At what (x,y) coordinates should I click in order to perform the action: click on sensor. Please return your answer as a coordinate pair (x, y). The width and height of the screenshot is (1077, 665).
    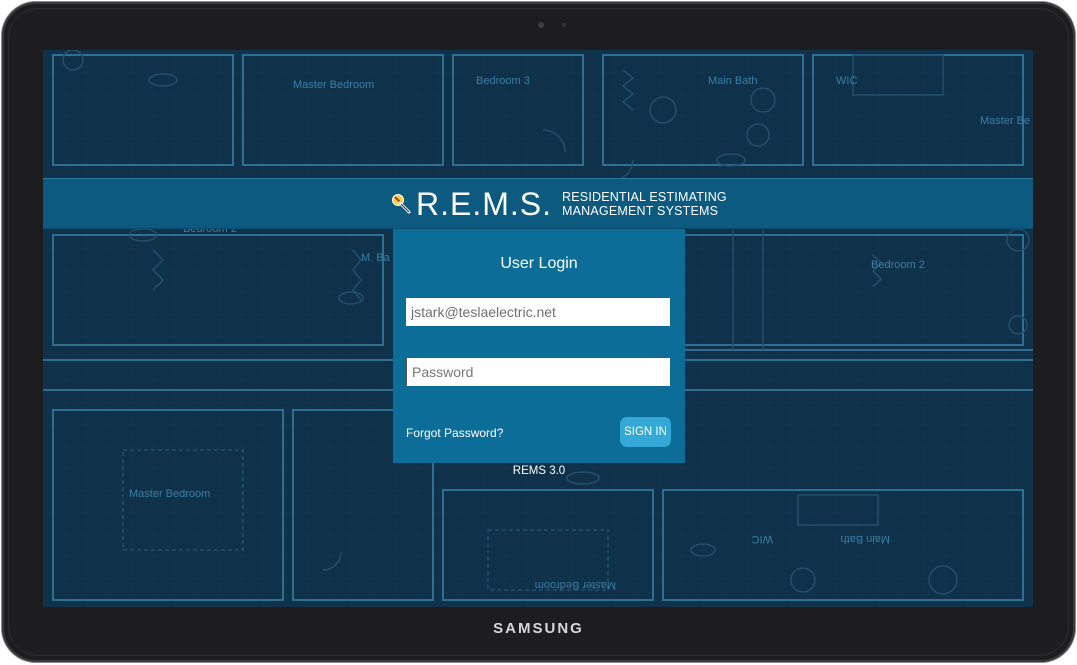
    Looking at the image, I should click on (564, 25).